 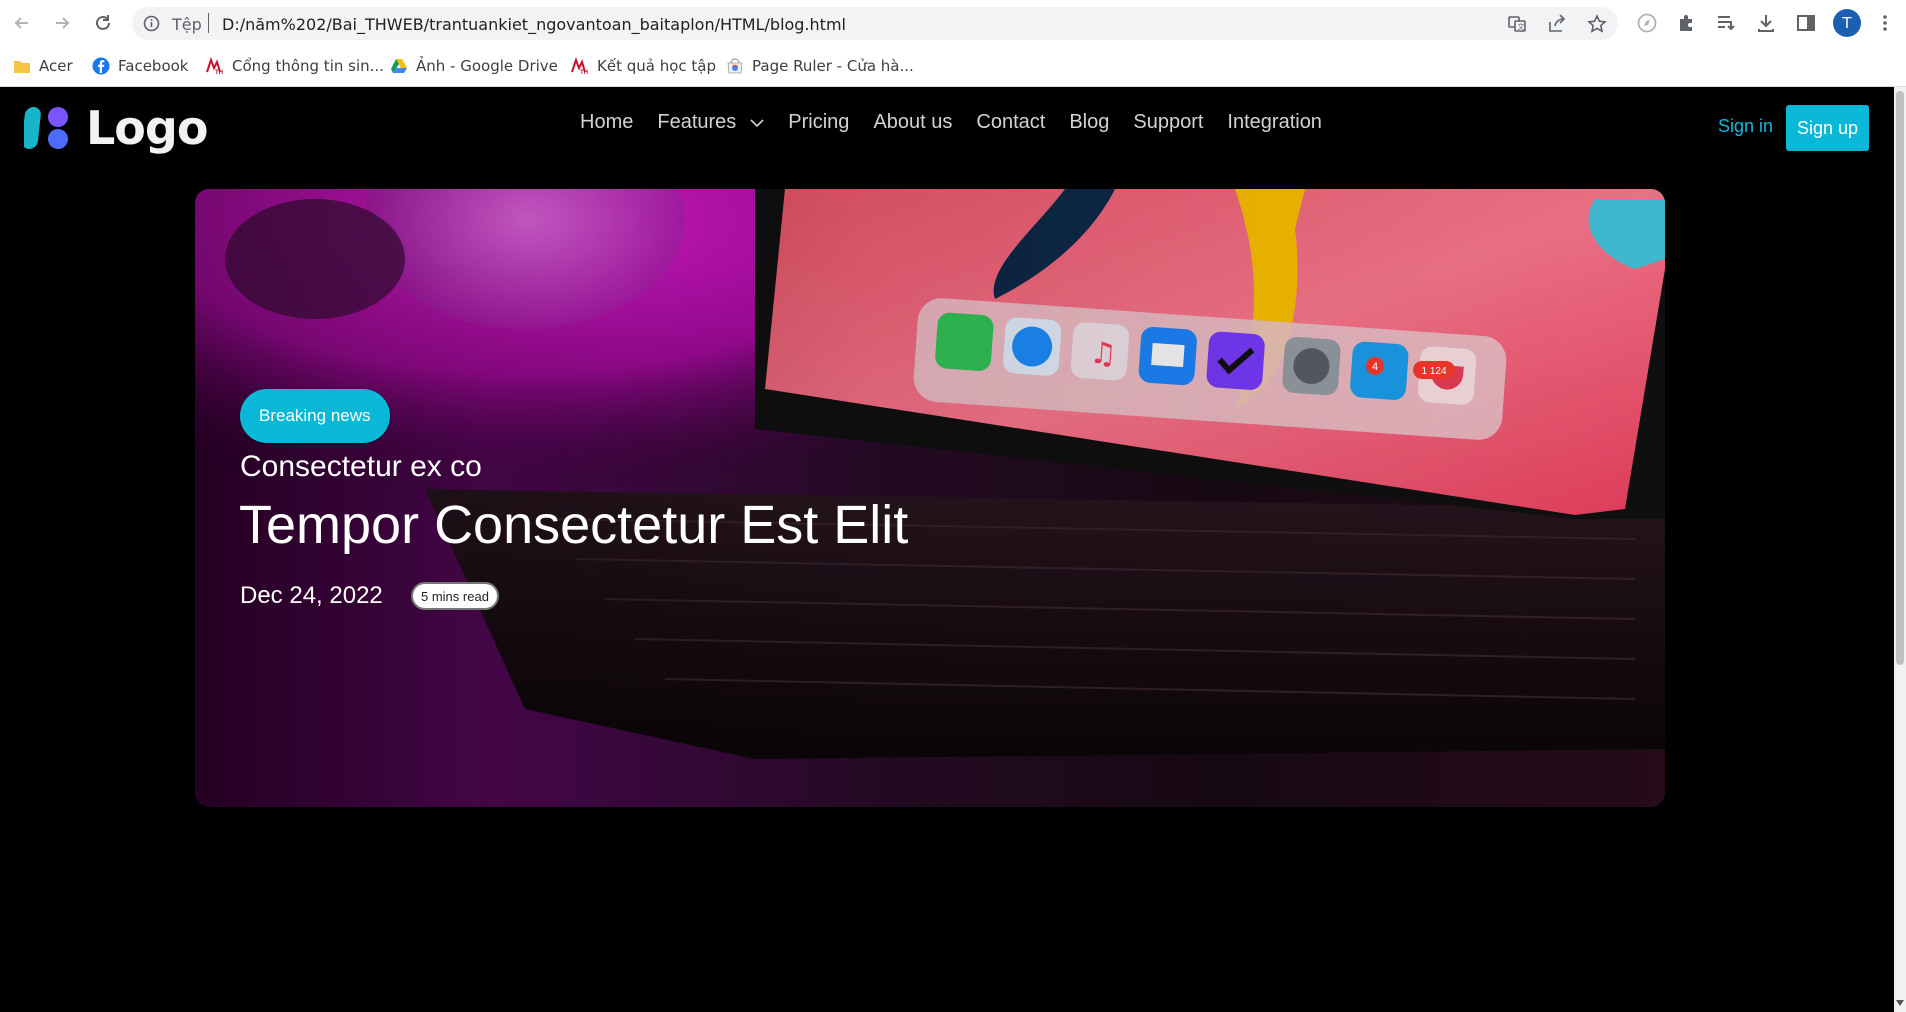 I want to click on translate-icon: 文, so click(x=1517, y=24).